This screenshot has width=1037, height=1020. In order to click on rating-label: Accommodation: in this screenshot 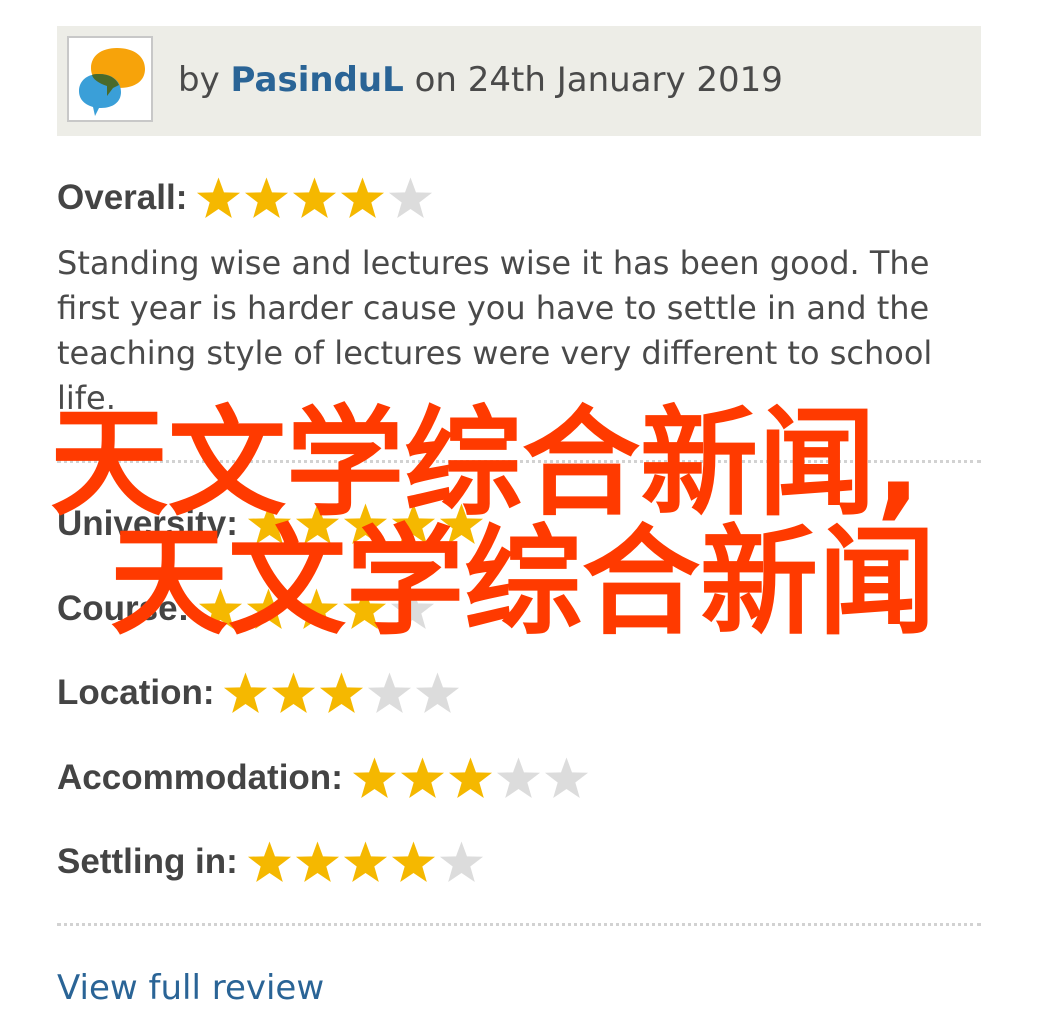, I will do `click(200, 777)`.